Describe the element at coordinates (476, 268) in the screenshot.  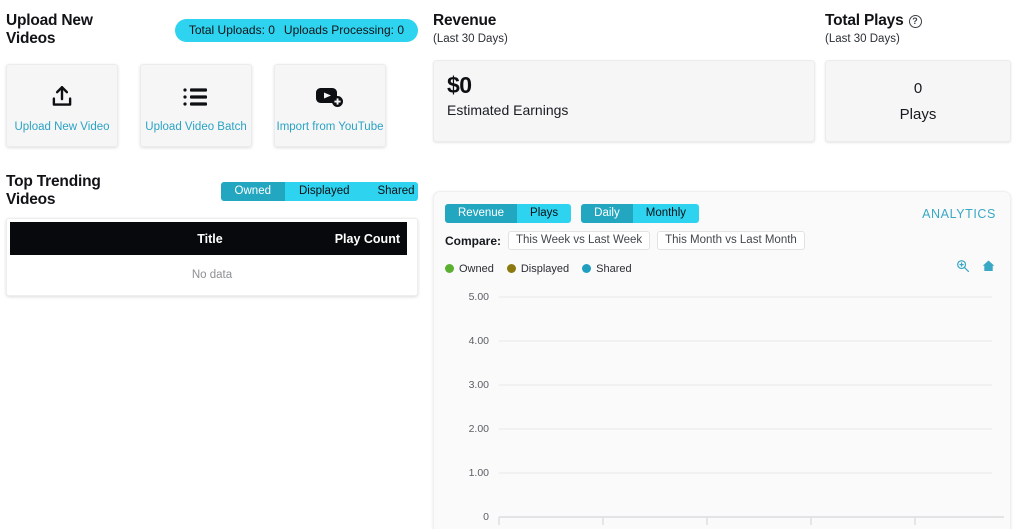
I see `legend-label-owned: Owned` at that location.